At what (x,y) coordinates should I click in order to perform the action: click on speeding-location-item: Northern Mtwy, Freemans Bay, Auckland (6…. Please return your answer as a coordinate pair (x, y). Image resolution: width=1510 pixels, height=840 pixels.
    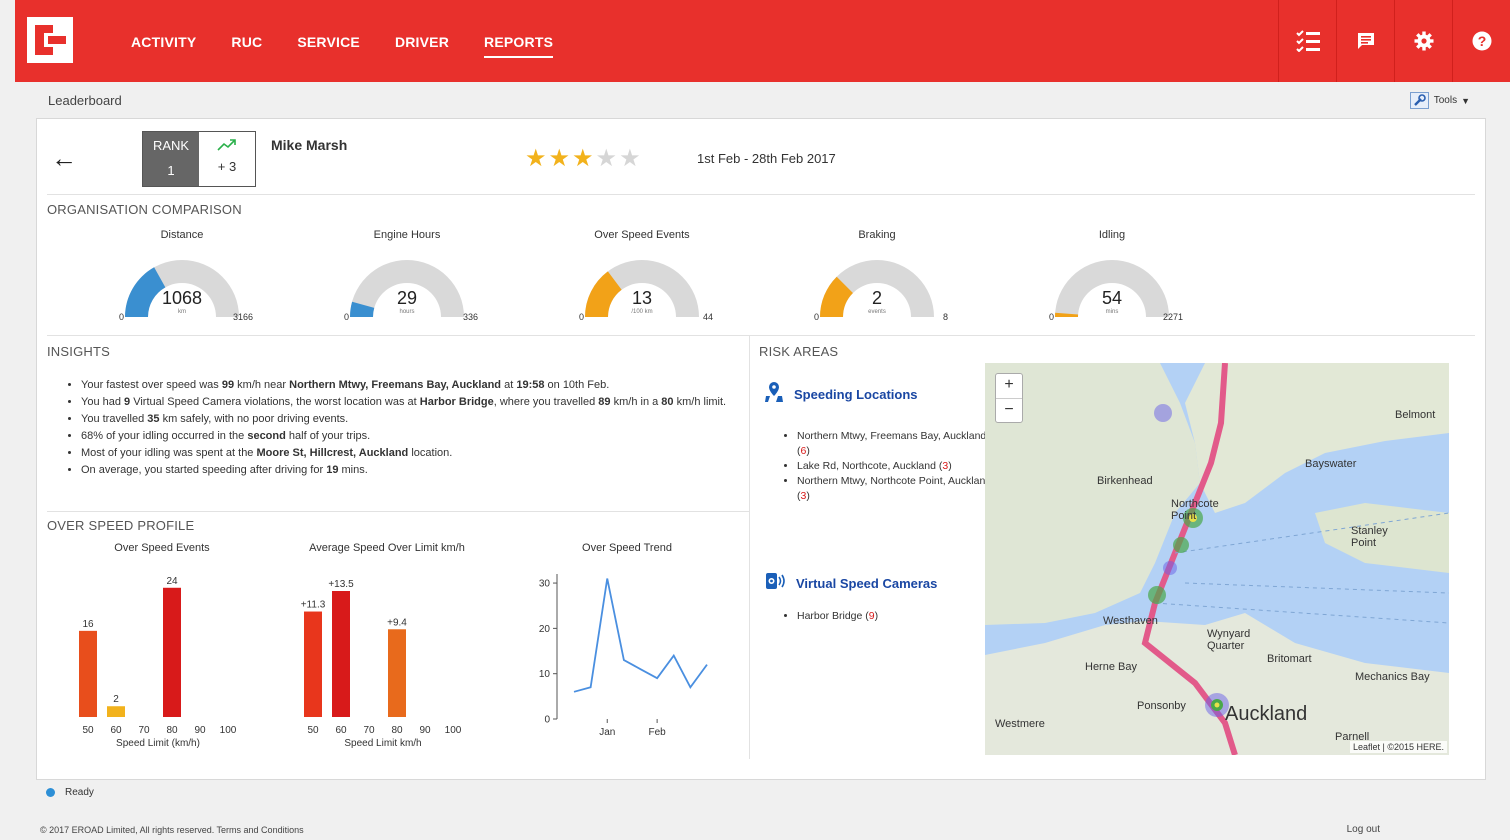
    Looking at the image, I should click on (897, 444).